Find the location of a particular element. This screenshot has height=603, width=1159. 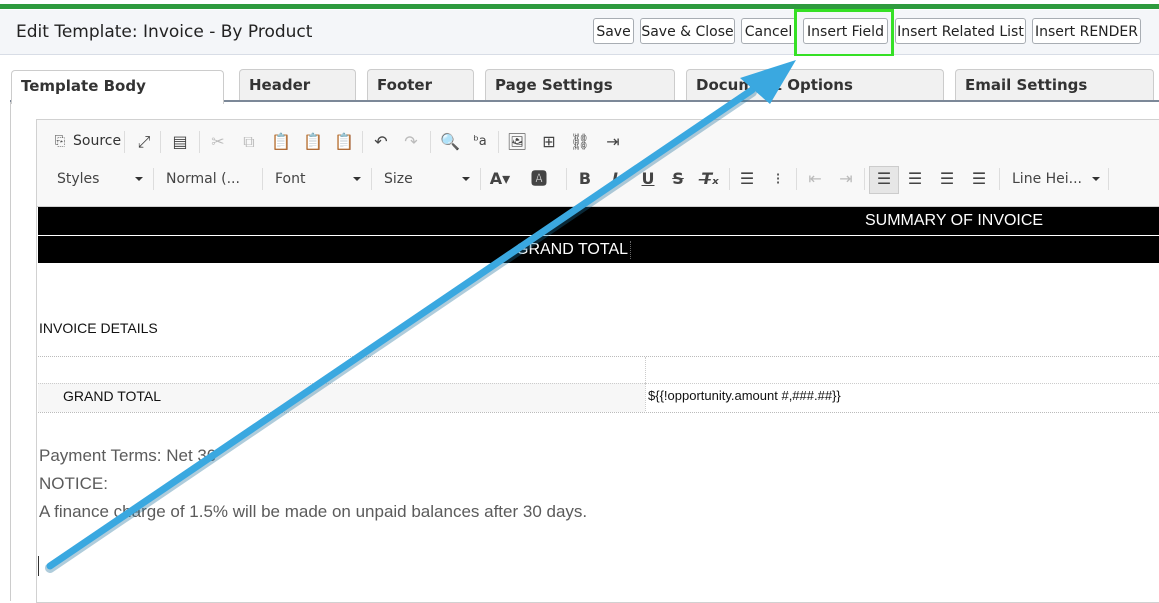

tab-page-settings: Page Settings is located at coordinates (580, 85).